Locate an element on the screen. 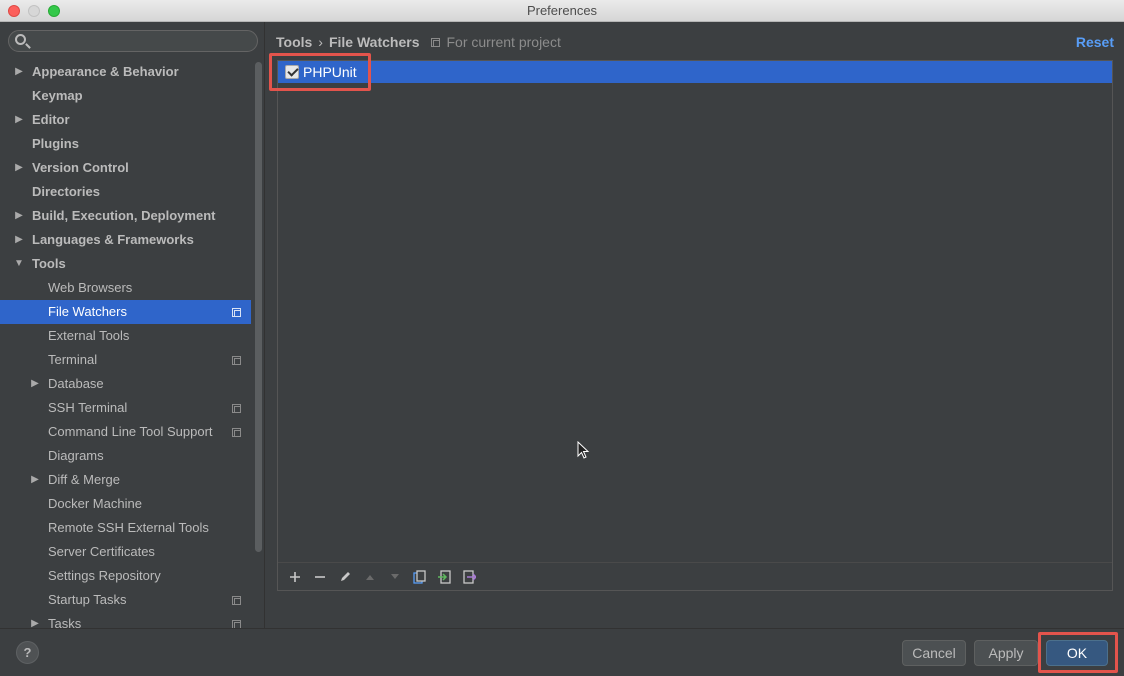 The height and width of the screenshot is (676, 1124). sidebar-item-database: ▶ Database is located at coordinates (125, 384).